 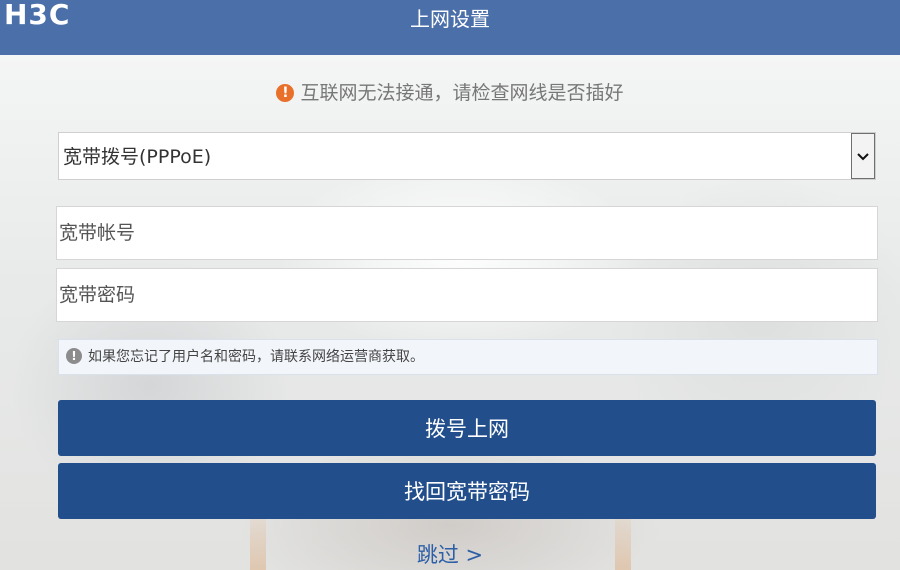 What do you see at coordinates (74, 356) in the screenshot?
I see `info-icon: !` at bounding box center [74, 356].